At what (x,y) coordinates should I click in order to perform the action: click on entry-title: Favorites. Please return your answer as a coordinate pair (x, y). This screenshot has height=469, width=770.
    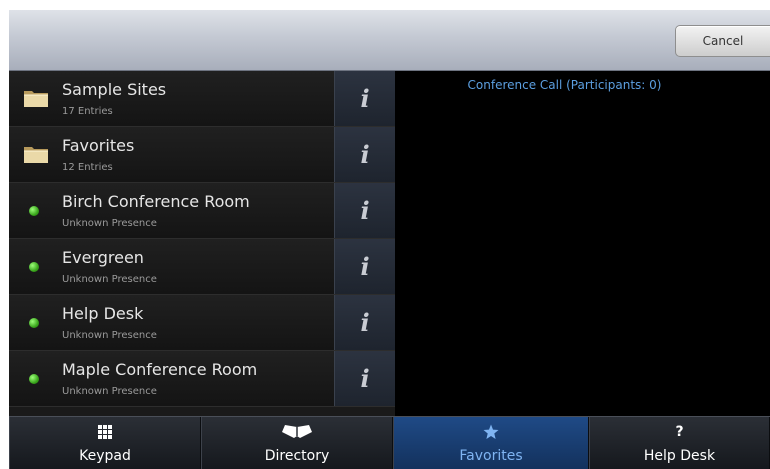
    Looking at the image, I should click on (98, 145).